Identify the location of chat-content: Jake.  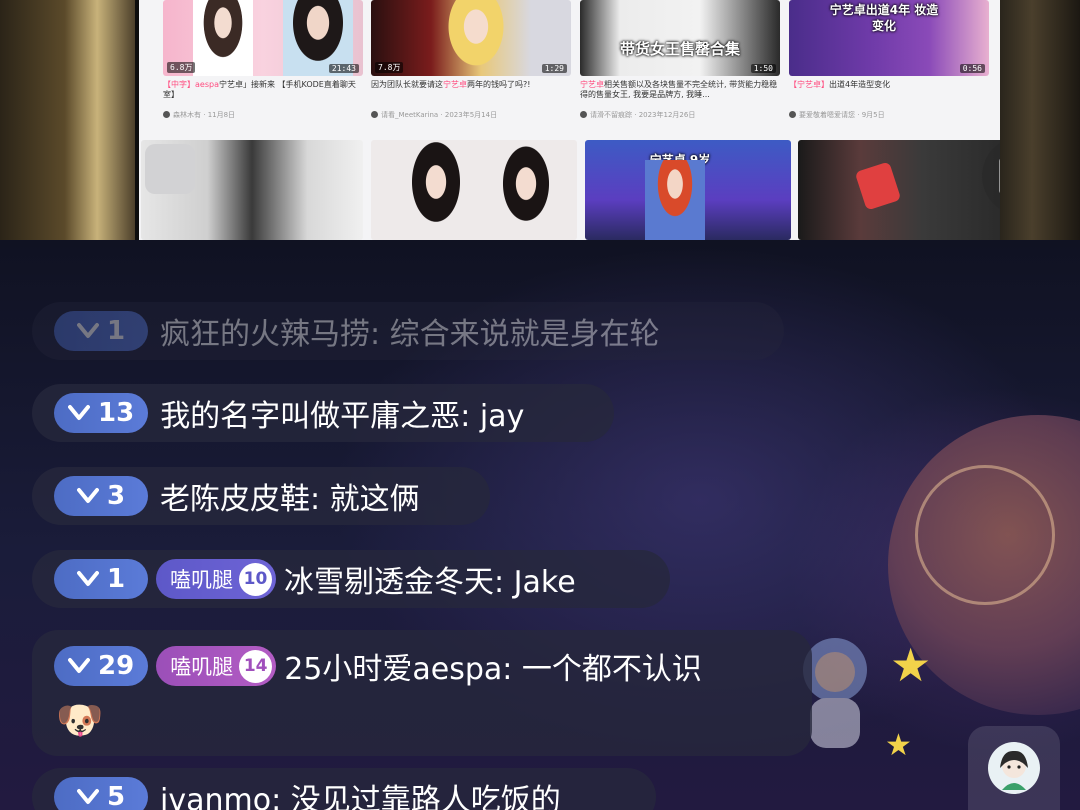
(544, 582).